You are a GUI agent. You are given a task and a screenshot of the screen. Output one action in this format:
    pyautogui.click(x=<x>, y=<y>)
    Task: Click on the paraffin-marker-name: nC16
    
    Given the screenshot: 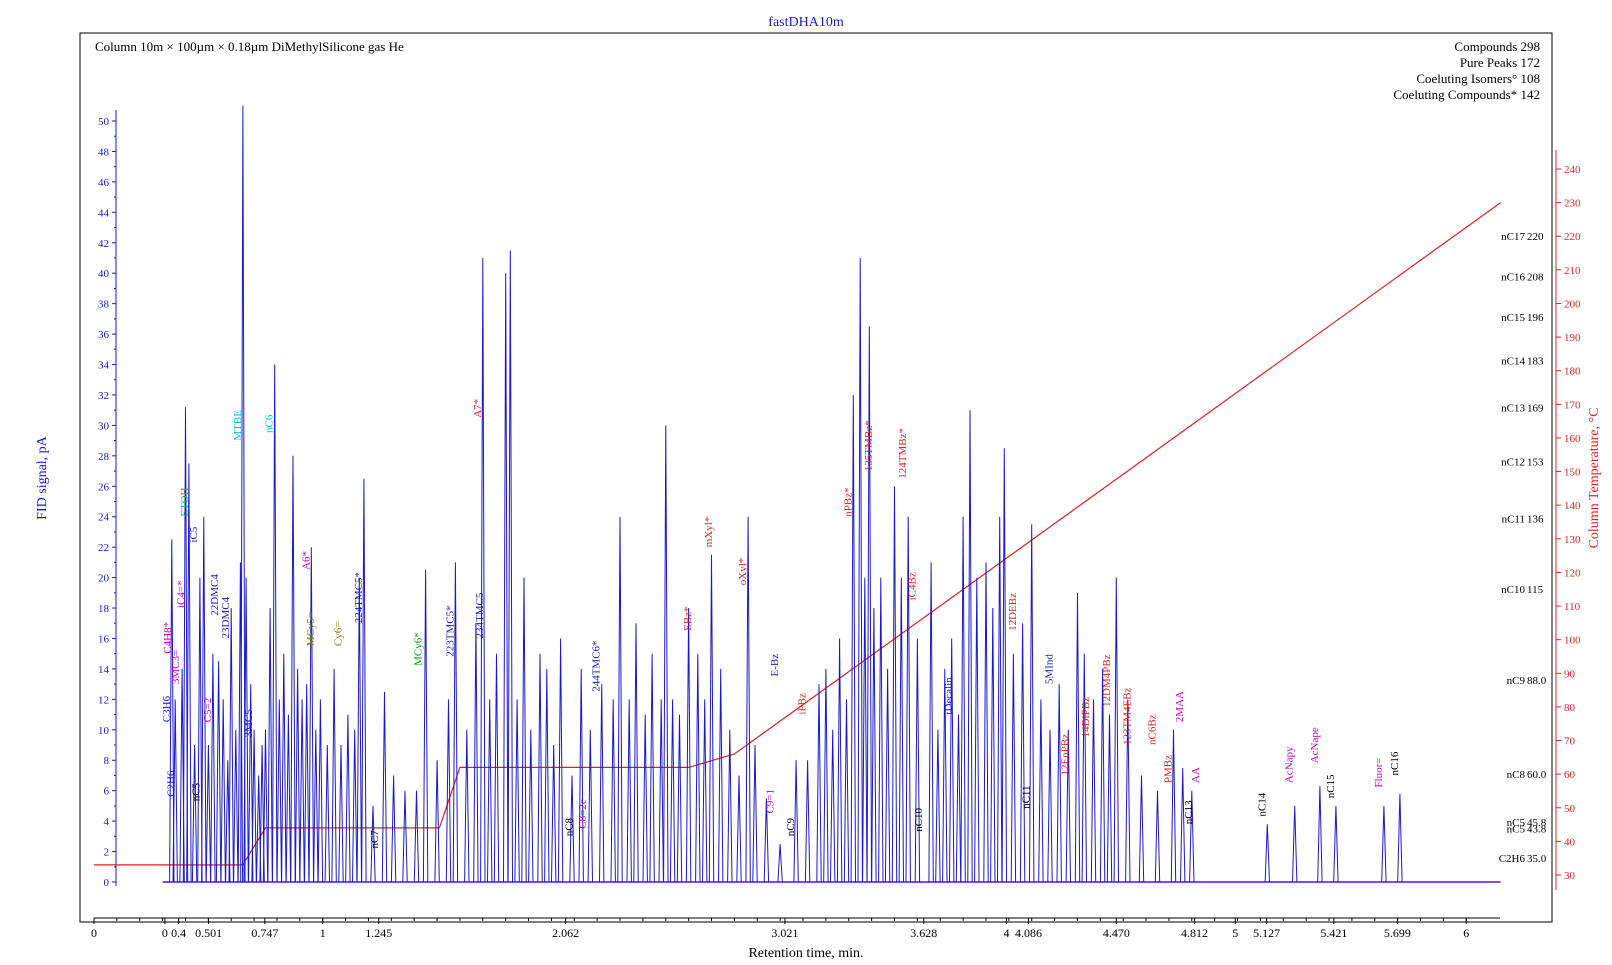 What is the action you would take?
    pyautogui.click(x=1513, y=278)
    